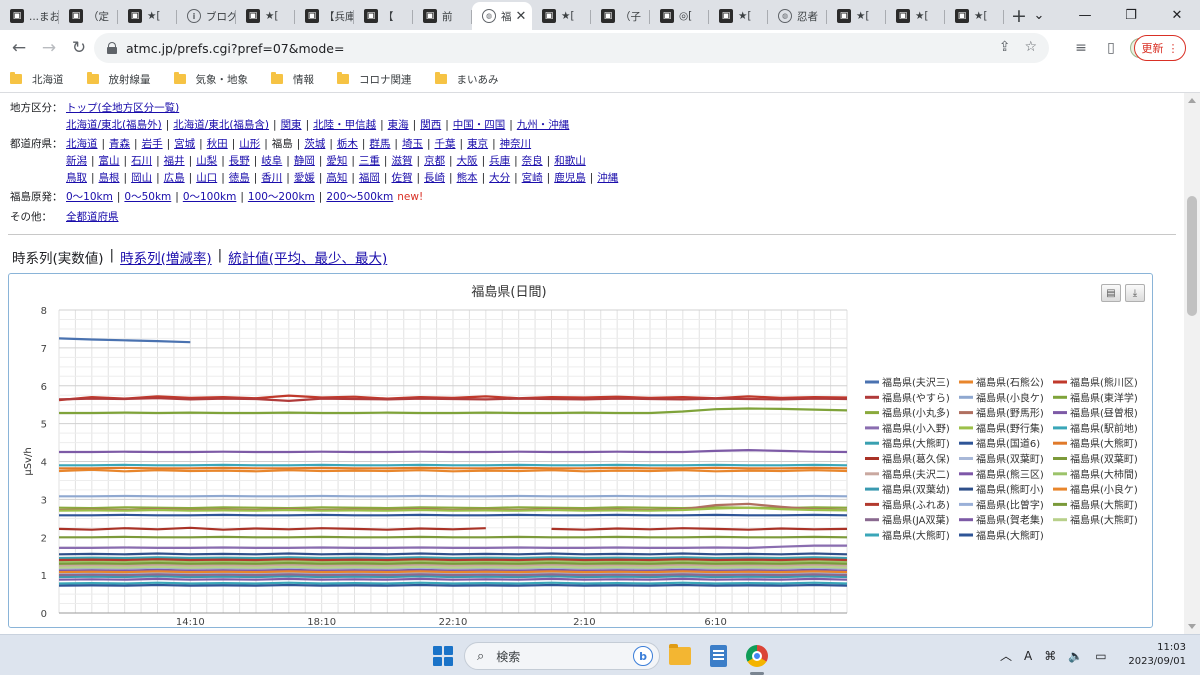 Image resolution: width=1200 pixels, height=675 pixels. What do you see at coordinates (797, 16) in the screenshot?
I see `tab: ◍ 忍者` at bounding box center [797, 16].